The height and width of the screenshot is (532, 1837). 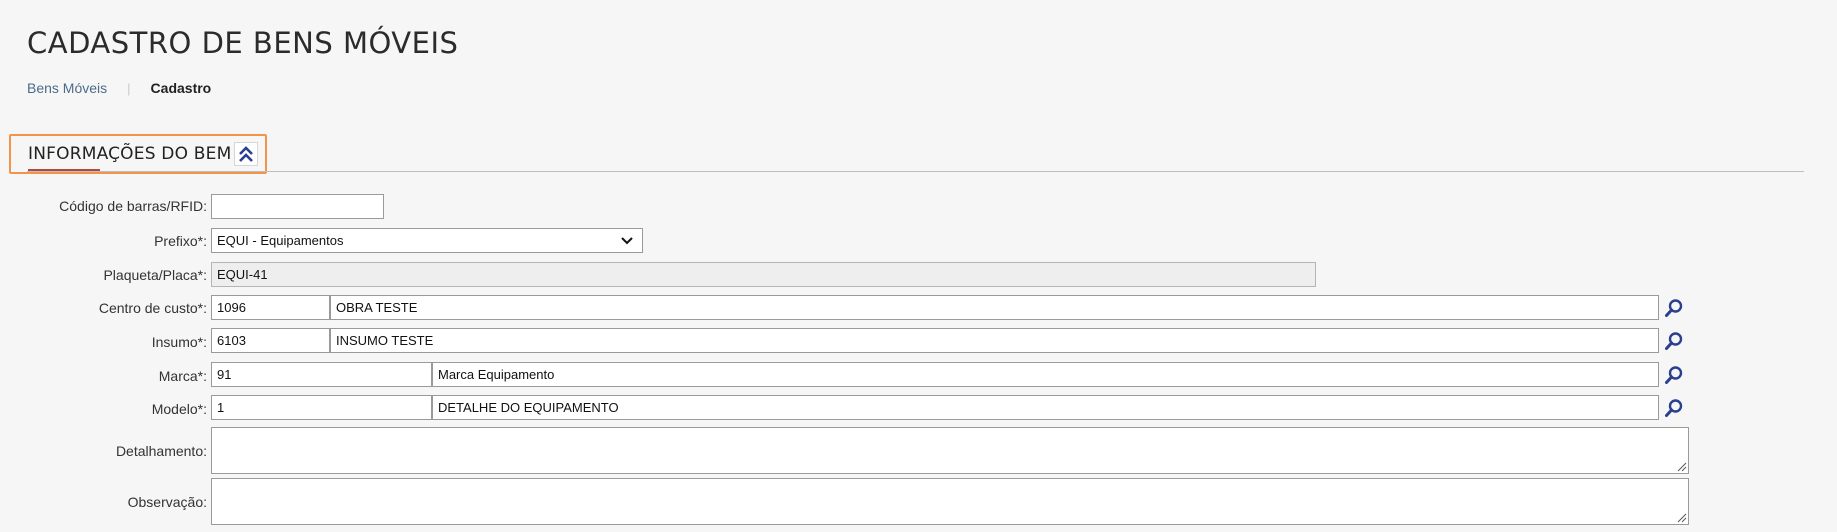 What do you see at coordinates (133, 206) in the screenshot?
I see `barcode-label: Código de barras/RFID:` at bounding box center [133, 206].